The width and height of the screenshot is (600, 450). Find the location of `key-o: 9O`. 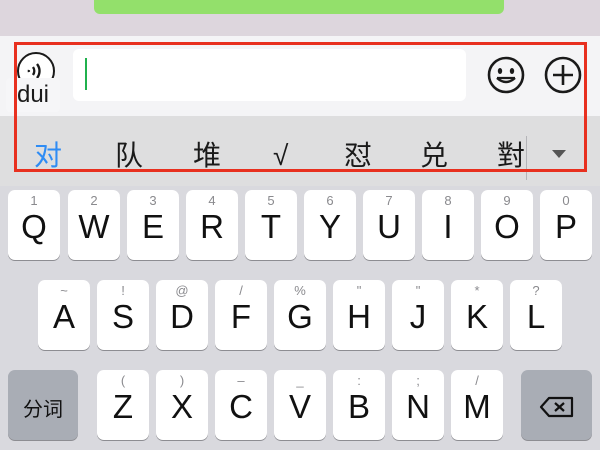

key-o: 9O is located at coordinates (507, 225).